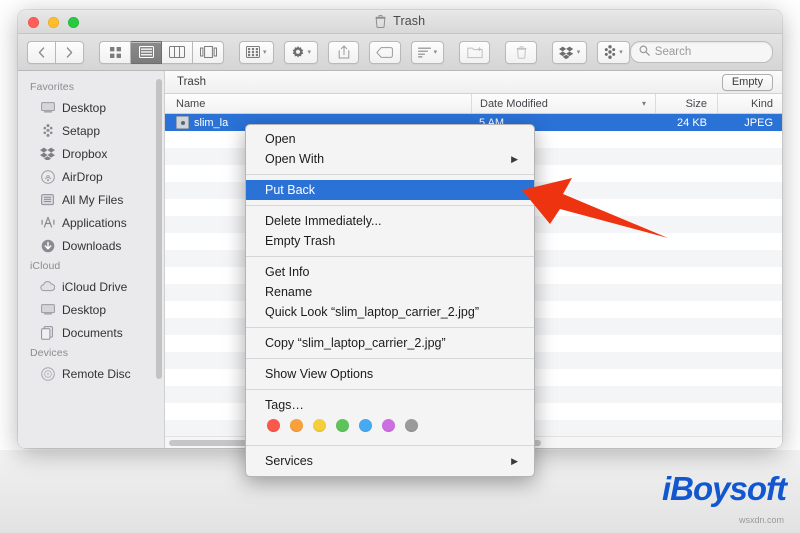  I want to click on search-icon, so click(644, 52).